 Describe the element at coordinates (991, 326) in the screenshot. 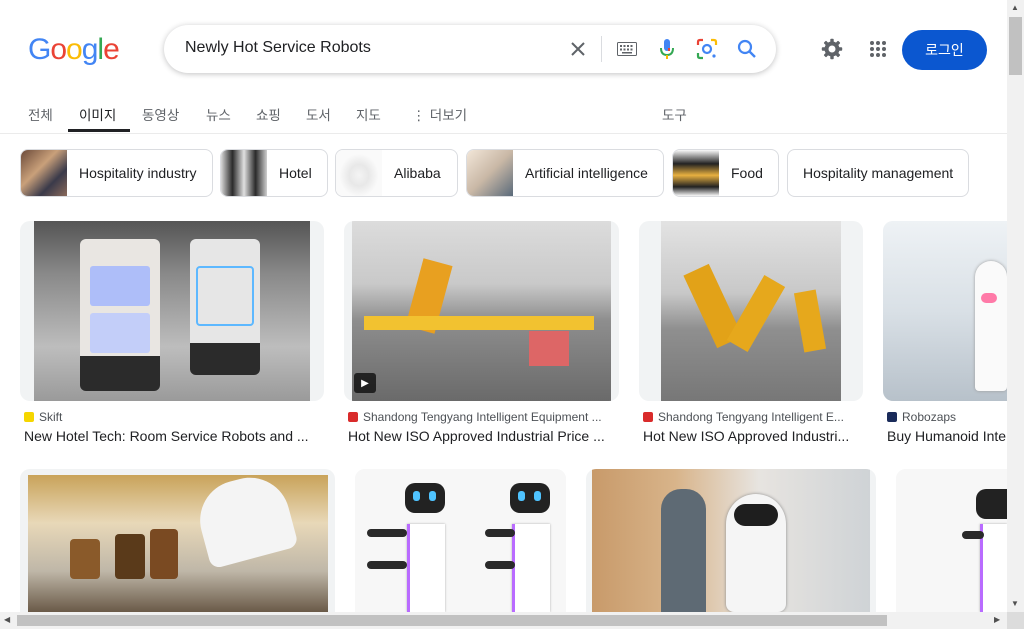

I see `robot-shape` at that location.